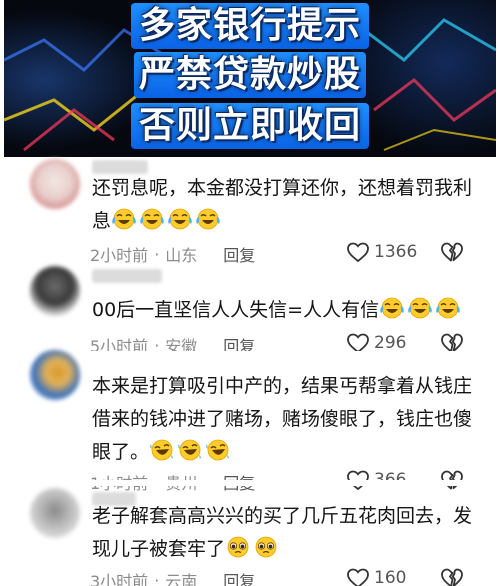 This screenshot has width=500, height=586. Describe the element at coordinates (287, 205) in the screenshot. I see `comment-text: 还罚息呢，本金都没打算还你，还想着罚我利息` at that location.